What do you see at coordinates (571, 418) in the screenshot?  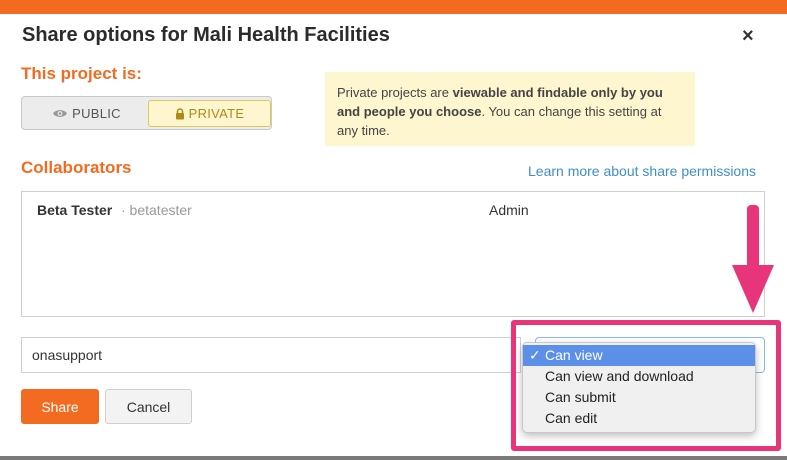 I see `option-label: Can edit` at bounding box center [571, 418].